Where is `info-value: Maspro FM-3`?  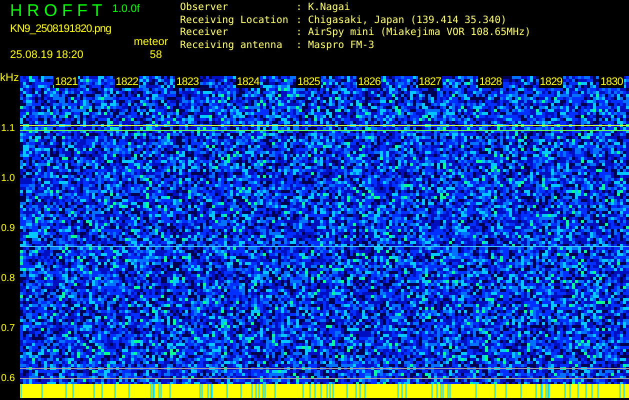 info-value: Maspro FM-3 is located at coordinates (341, 46).